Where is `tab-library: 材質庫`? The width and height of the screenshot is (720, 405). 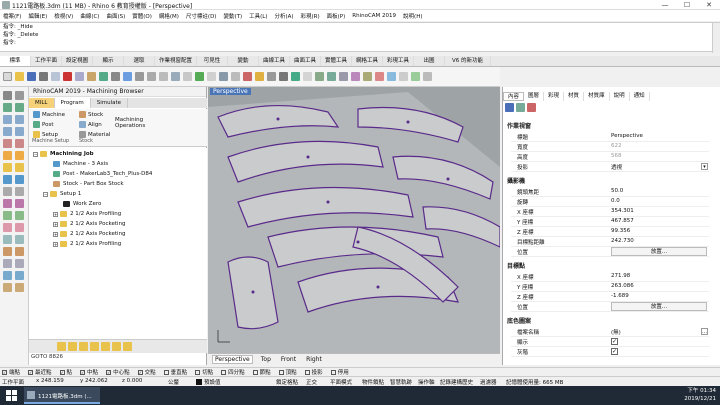 tab-library: 材質庫 is located at coordinates (597, 96).